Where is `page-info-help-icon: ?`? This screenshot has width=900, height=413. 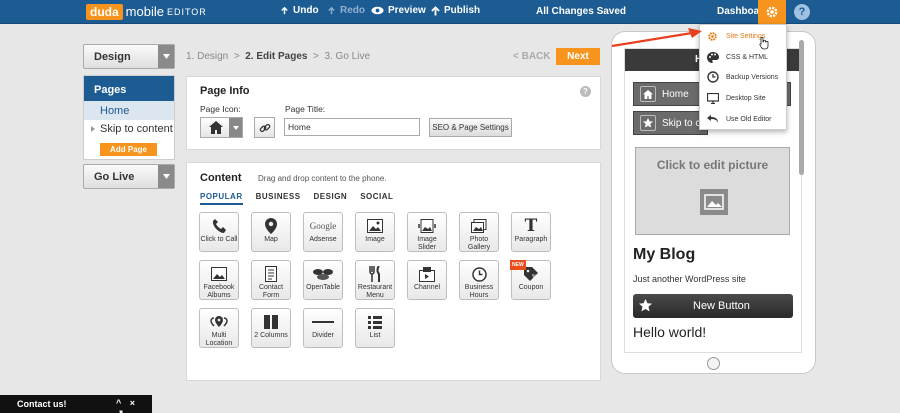
page-info-help-icon: ? is located at coordinates (585, 91).